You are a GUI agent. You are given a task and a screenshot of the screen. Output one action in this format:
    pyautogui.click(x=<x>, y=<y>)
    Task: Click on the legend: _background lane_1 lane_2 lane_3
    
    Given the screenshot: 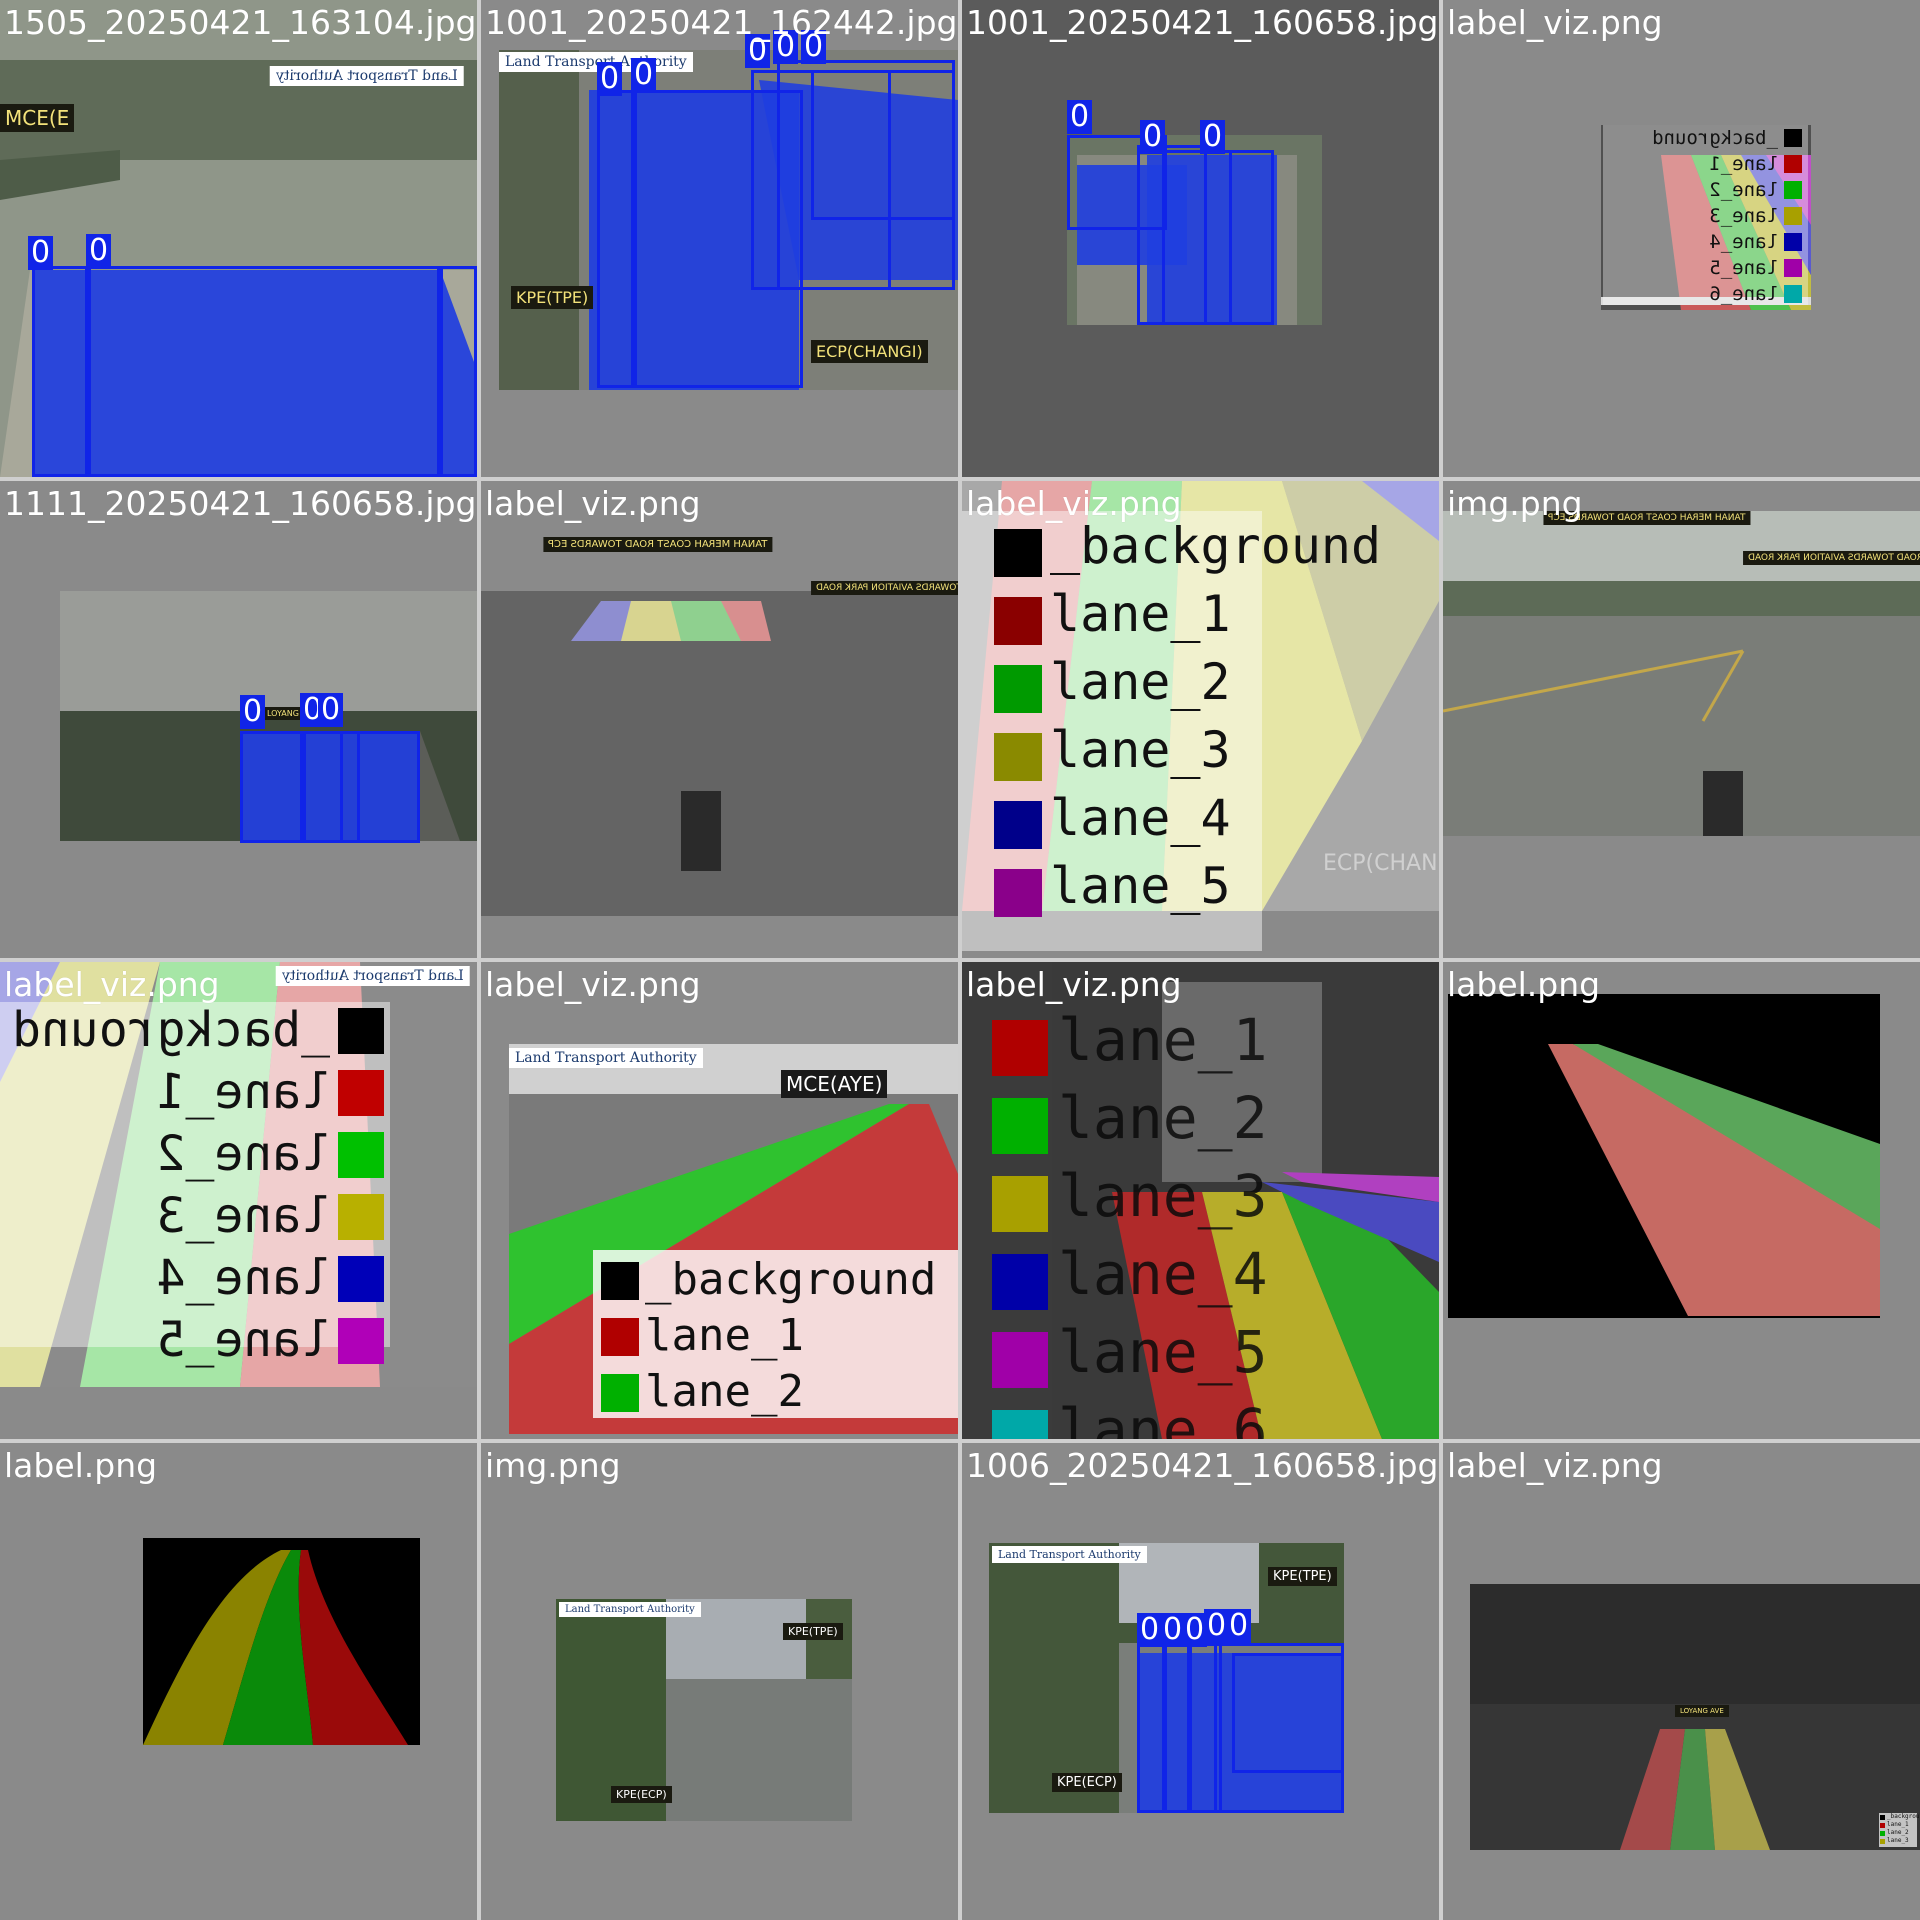 What is the action you would take?
    pyautogui.click(x=1899, y=1830)
    